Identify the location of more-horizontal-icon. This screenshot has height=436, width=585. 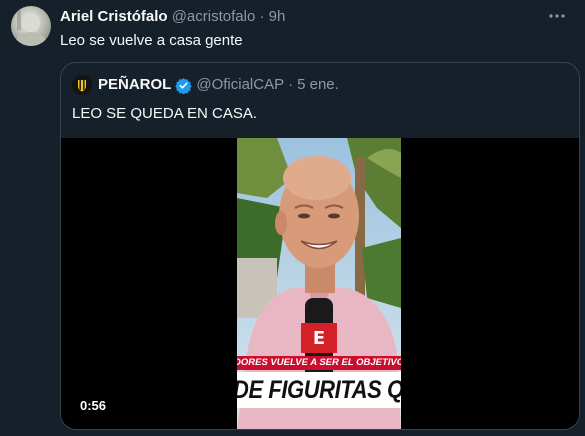
(557, 16).